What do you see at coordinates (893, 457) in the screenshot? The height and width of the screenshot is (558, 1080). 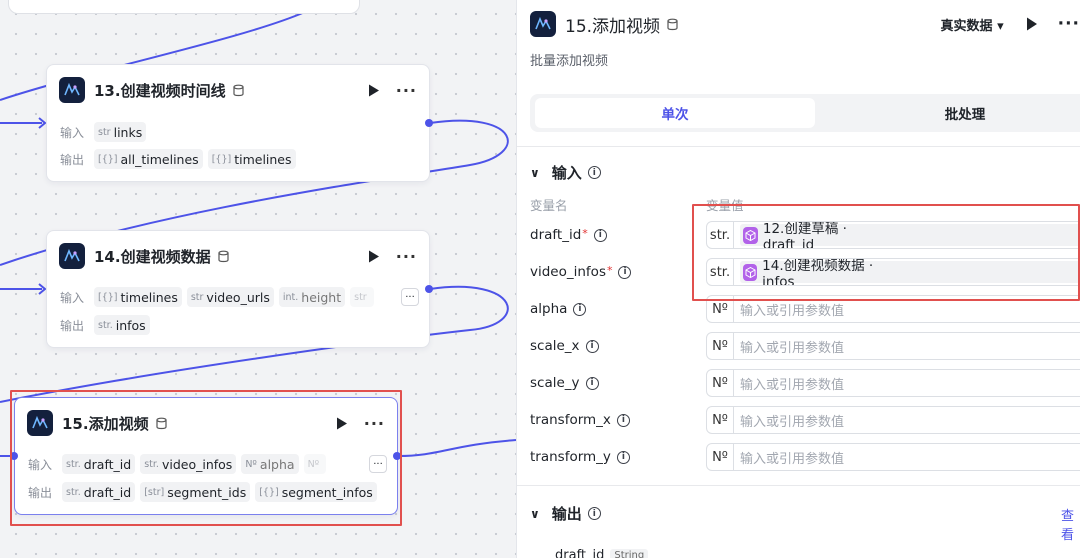 I see `param-field-transform-y: Nº 输入或引用参数值` at bounding box center [893, 457].